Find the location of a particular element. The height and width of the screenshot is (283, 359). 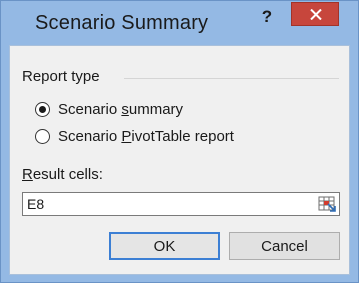

scenario-pivottable-option: Scenario PivotTable report is located at coordinates (134, 136).